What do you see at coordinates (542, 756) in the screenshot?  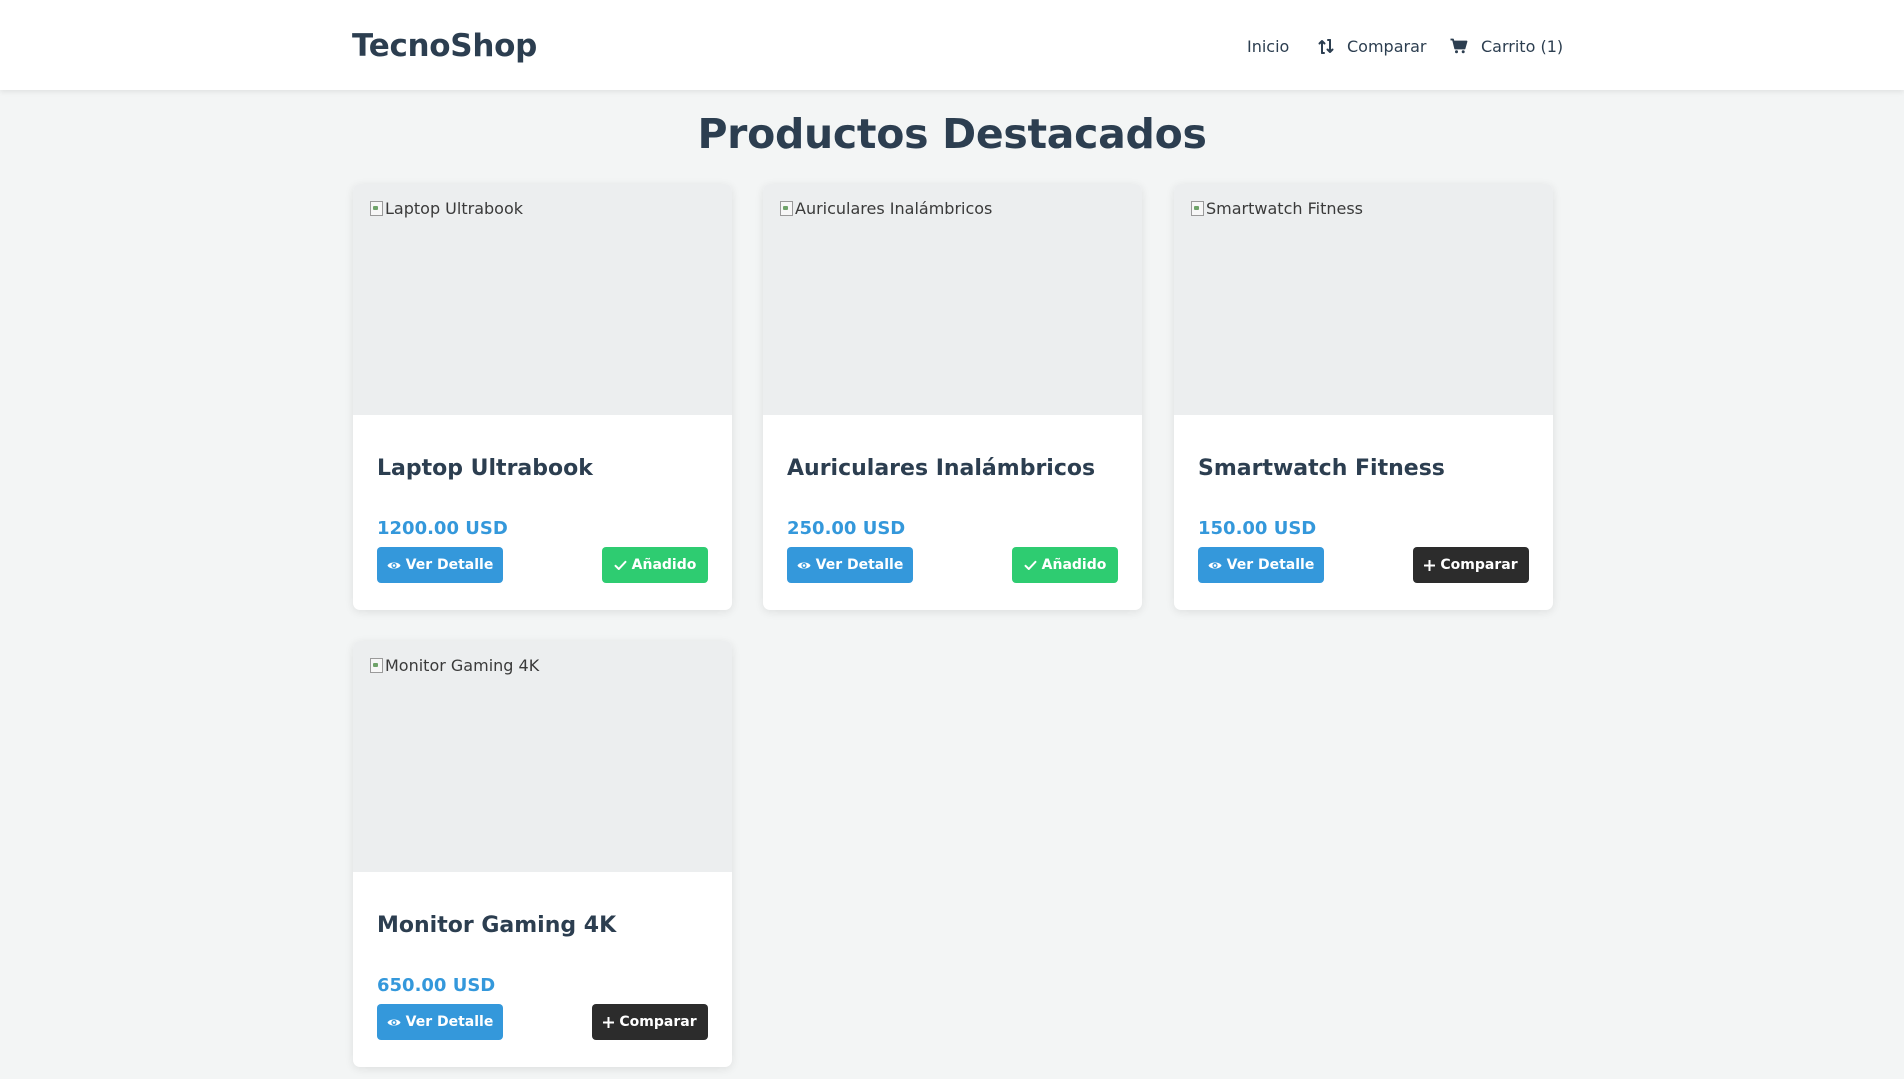 I see `product-image: Monitor Gaming 4K` at bounding box center [542, 756].